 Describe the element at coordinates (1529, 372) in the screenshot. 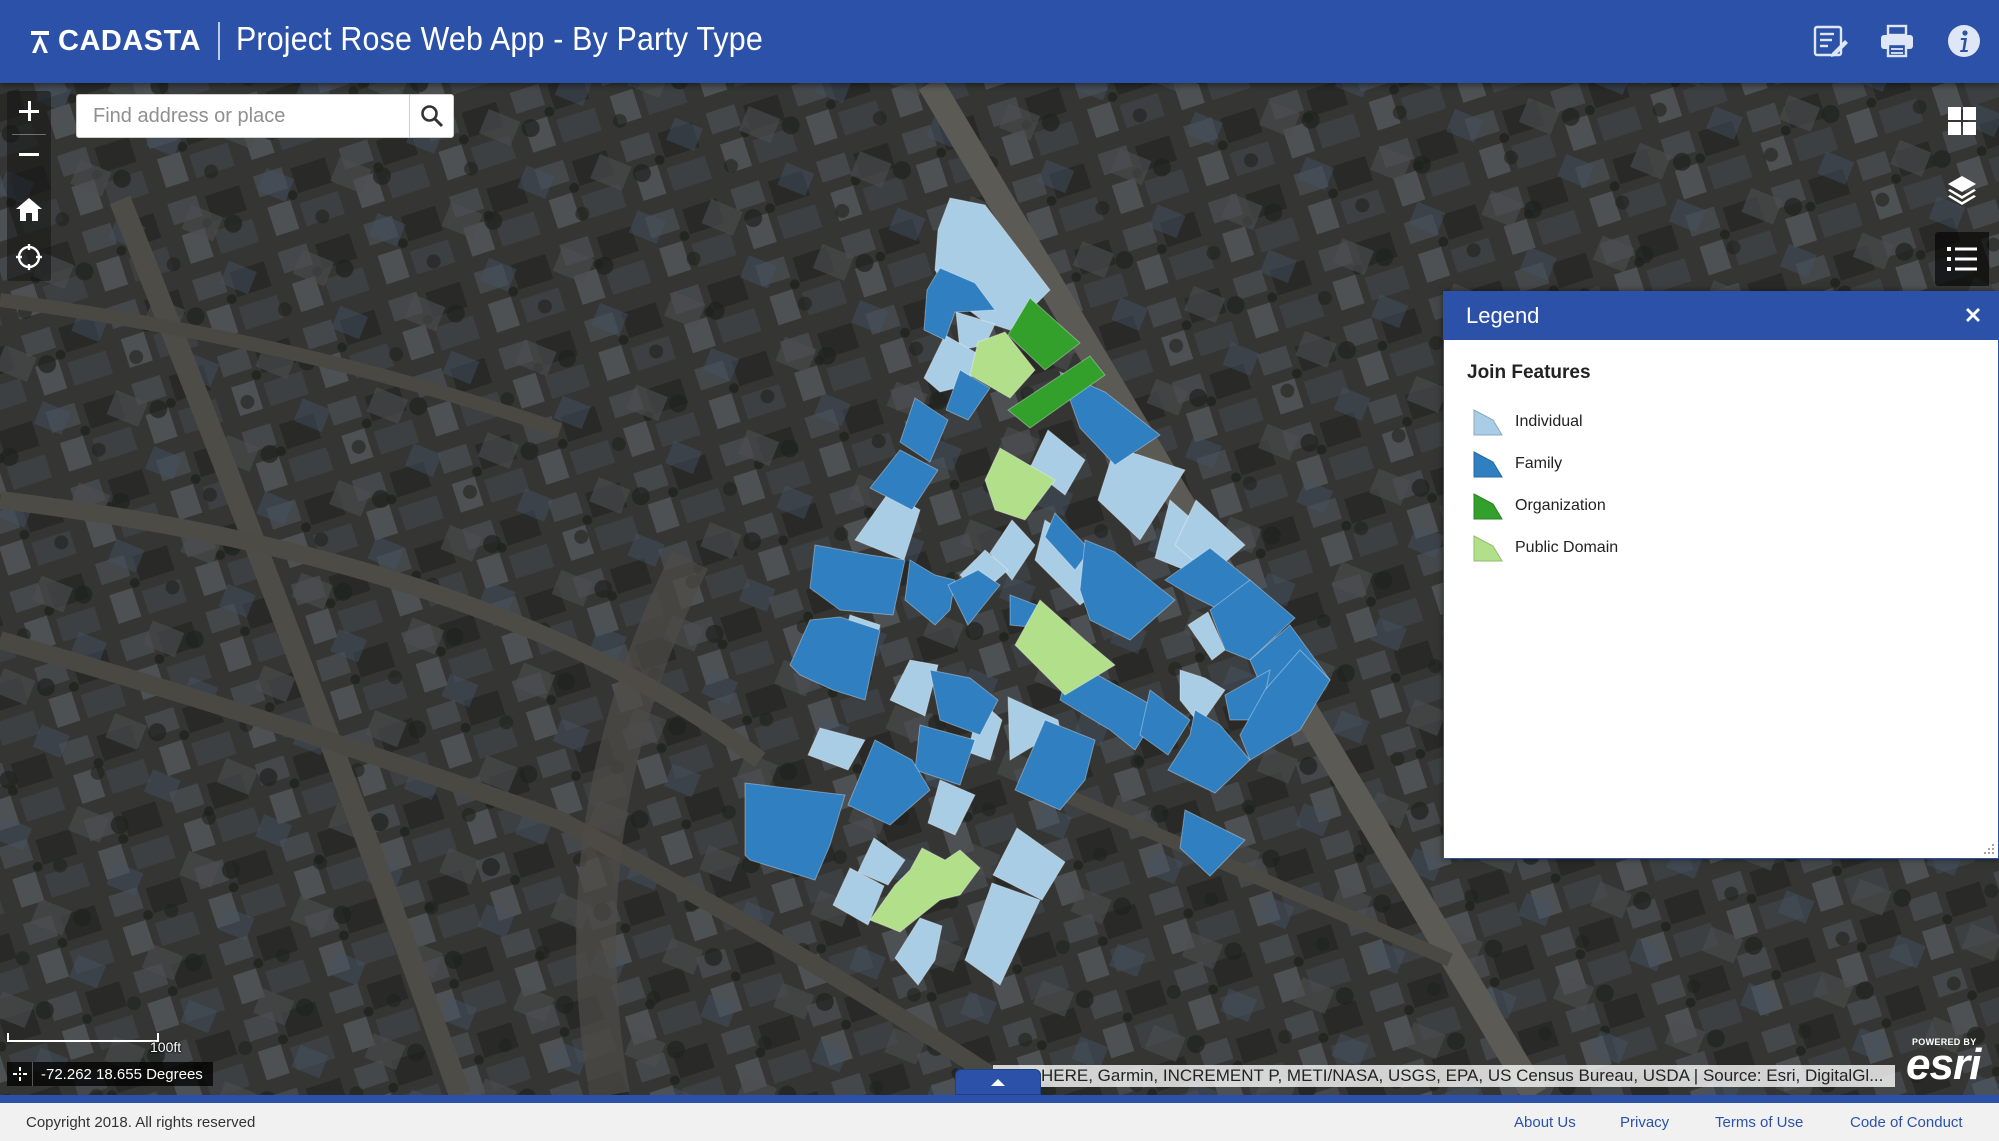

I see `legend-layer-name: Join Features` at that location.